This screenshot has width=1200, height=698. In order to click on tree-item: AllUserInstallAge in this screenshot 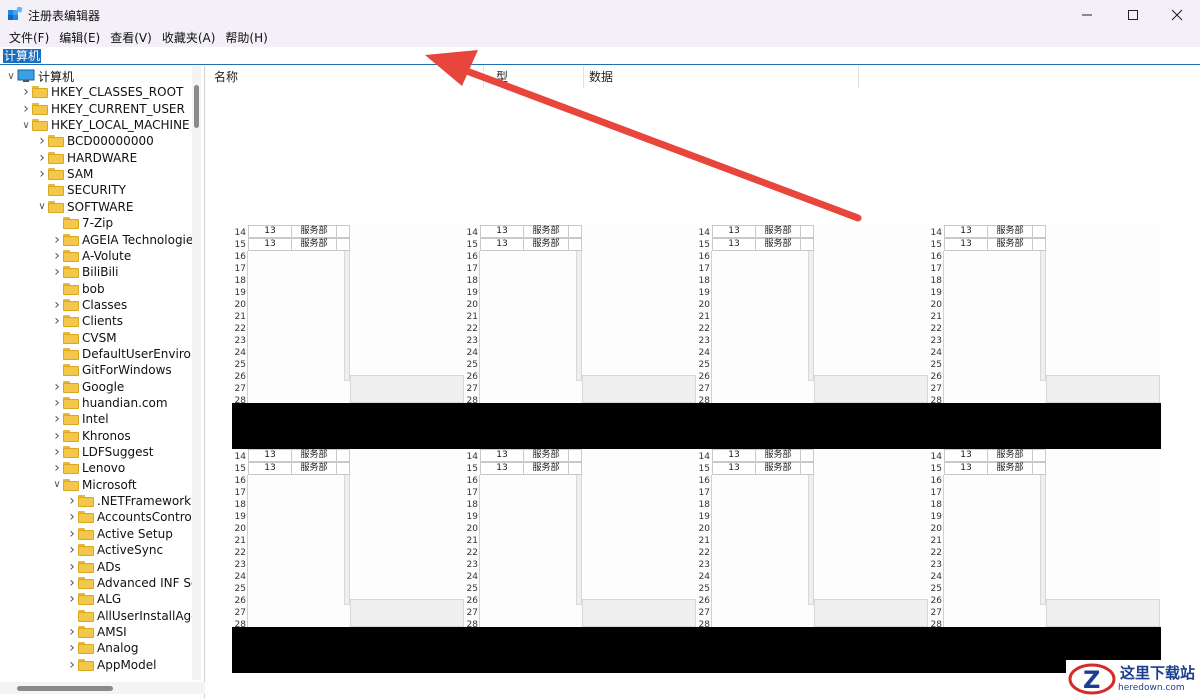, I will do `click(132, 616)`.